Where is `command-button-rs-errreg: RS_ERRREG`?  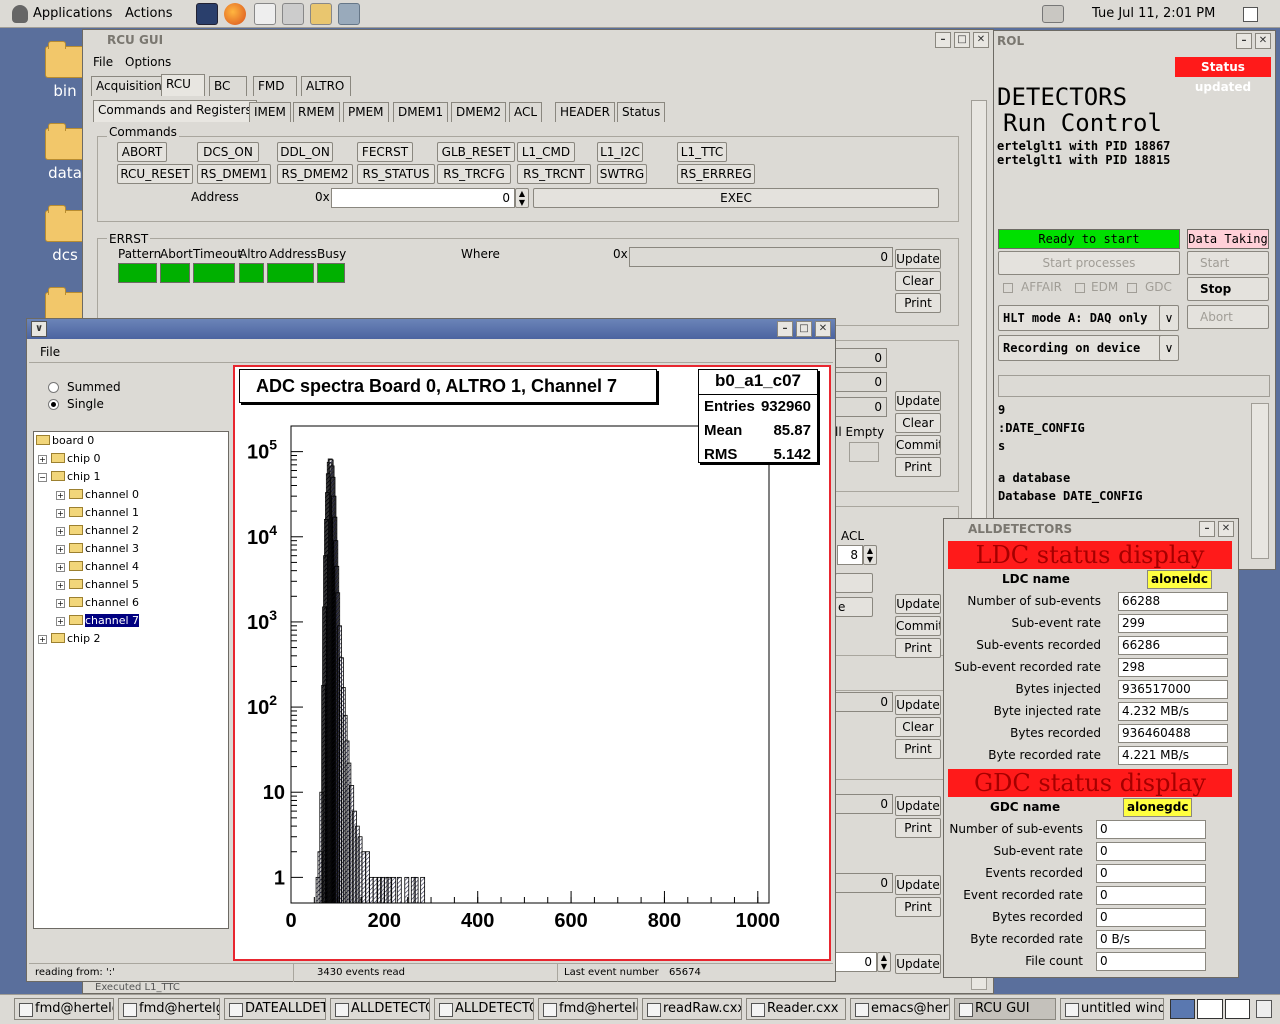 command-button-rs-errreg: RS_ERRREG is located at coordinates (716, 174).